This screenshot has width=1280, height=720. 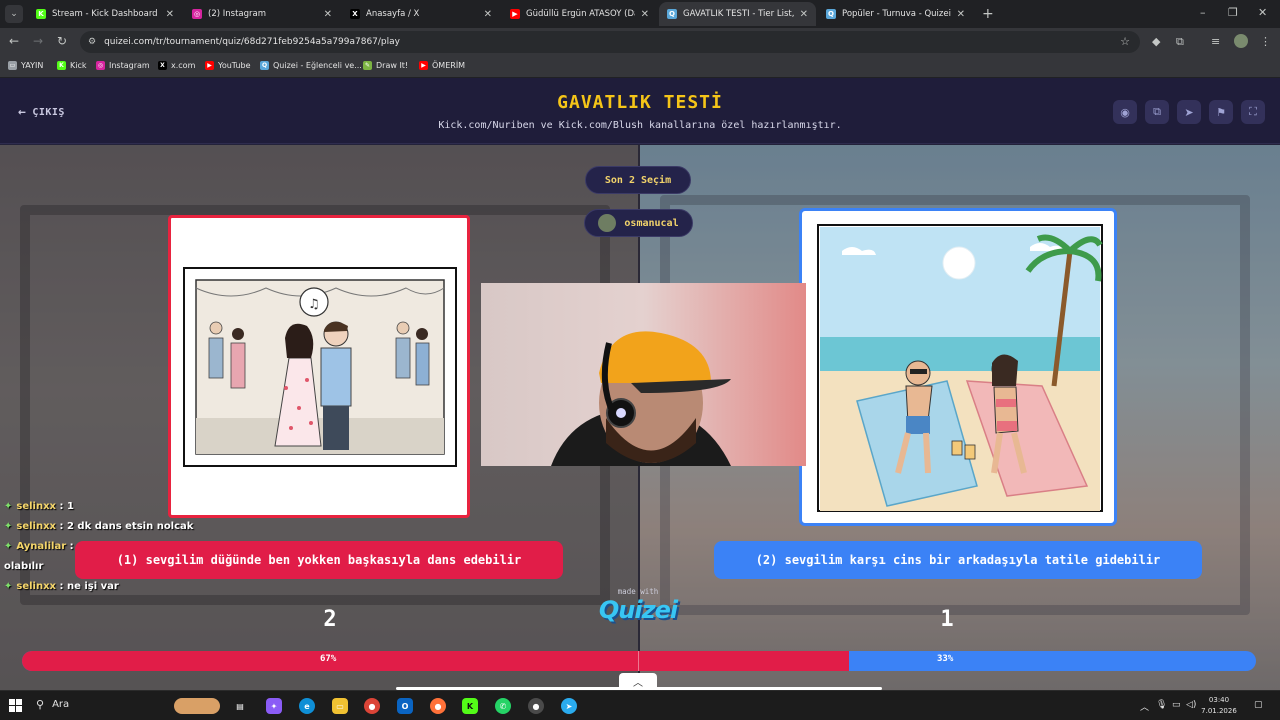 What do you see at coordinates (1161, 705) in the screenshot?
I see `microphone-icon: 🎙` at bounding box center [1161, 705].